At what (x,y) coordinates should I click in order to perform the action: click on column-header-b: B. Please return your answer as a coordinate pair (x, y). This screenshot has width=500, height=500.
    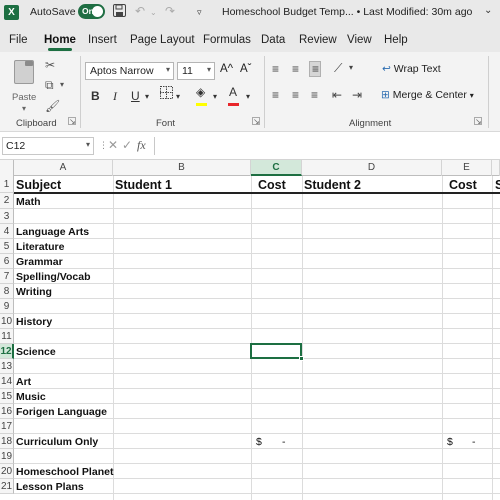
    Looking at the image, I should click on (182, 168).